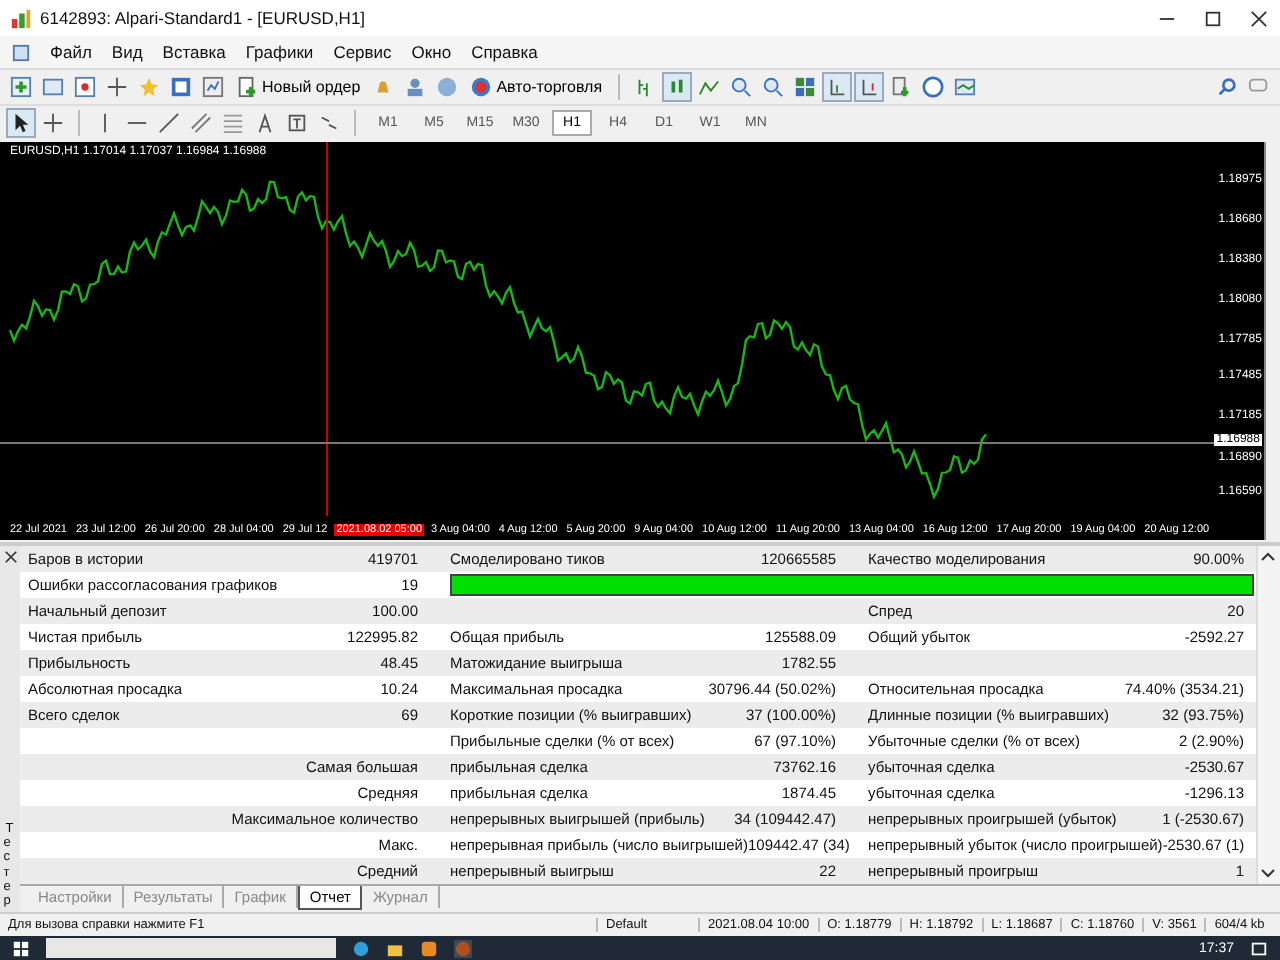 Image resolution: width=1280 pixels, height=960 pixels. Describe the element at coordinates (21, 87) in the screenshot. I see `new-chart-icon` at that location.